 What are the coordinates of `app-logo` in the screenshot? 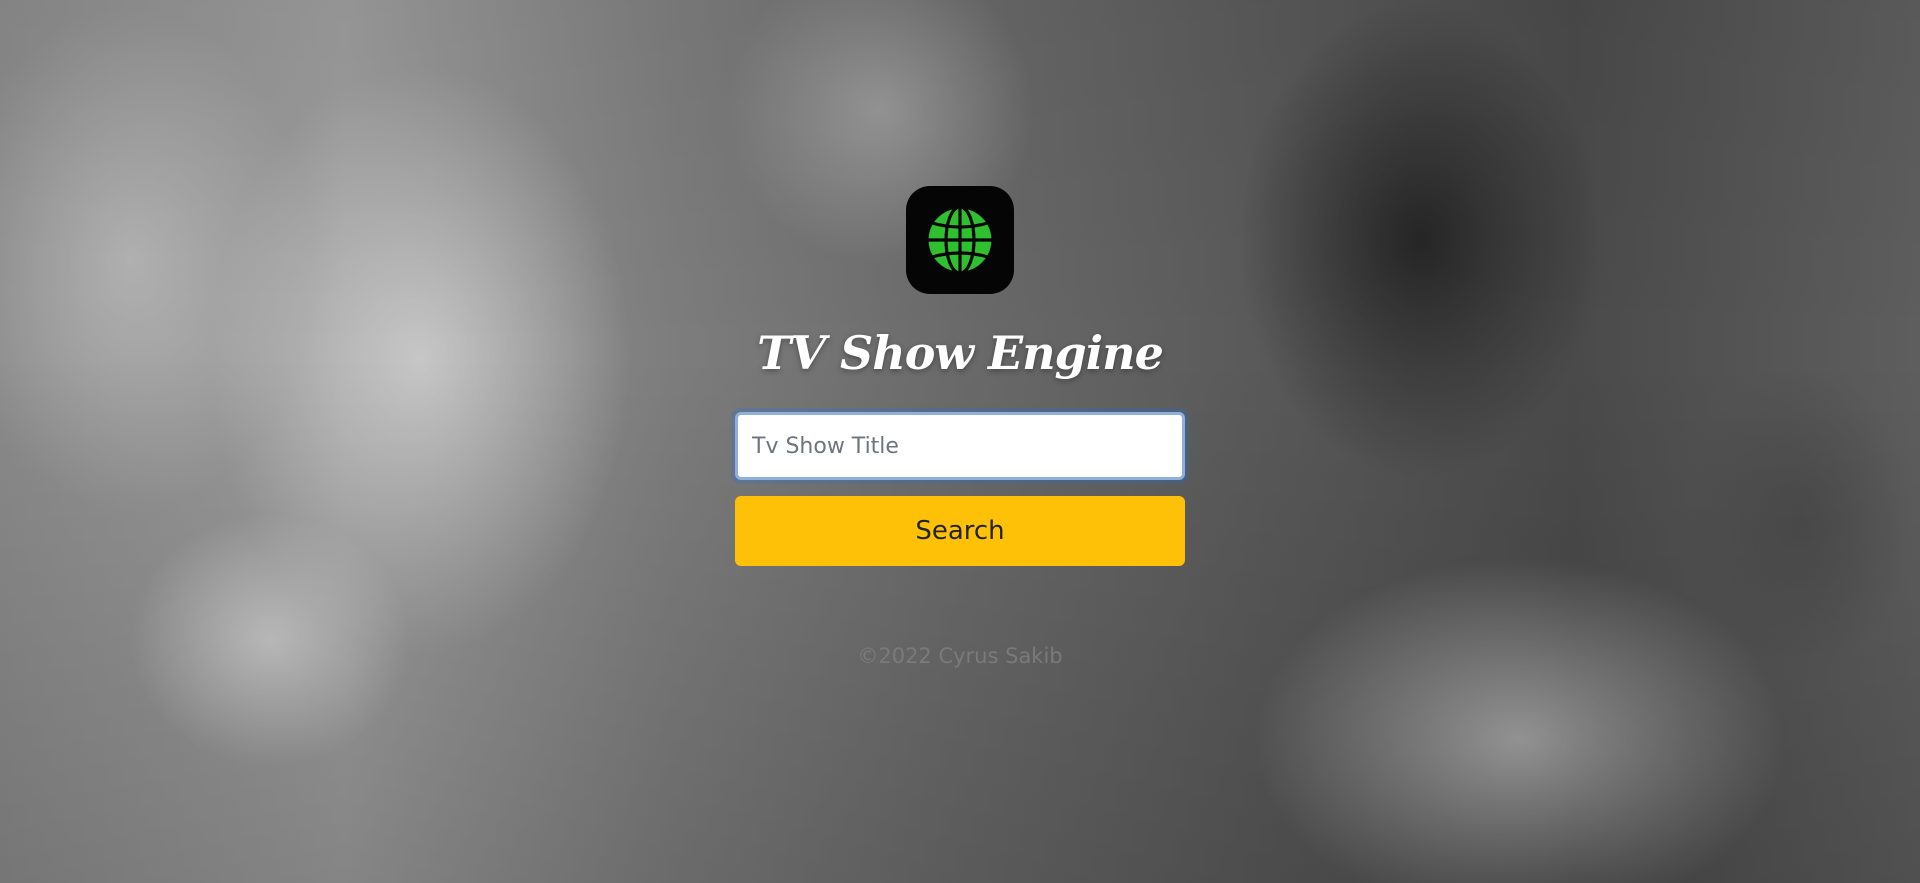 It's located at (960, 240).